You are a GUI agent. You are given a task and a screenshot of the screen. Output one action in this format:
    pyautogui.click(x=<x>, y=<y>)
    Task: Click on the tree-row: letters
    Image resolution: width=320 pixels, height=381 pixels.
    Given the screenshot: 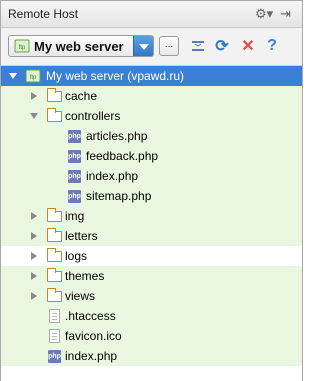 What is the action you would take?
    pyautogui.click(x=151, y=236)
    